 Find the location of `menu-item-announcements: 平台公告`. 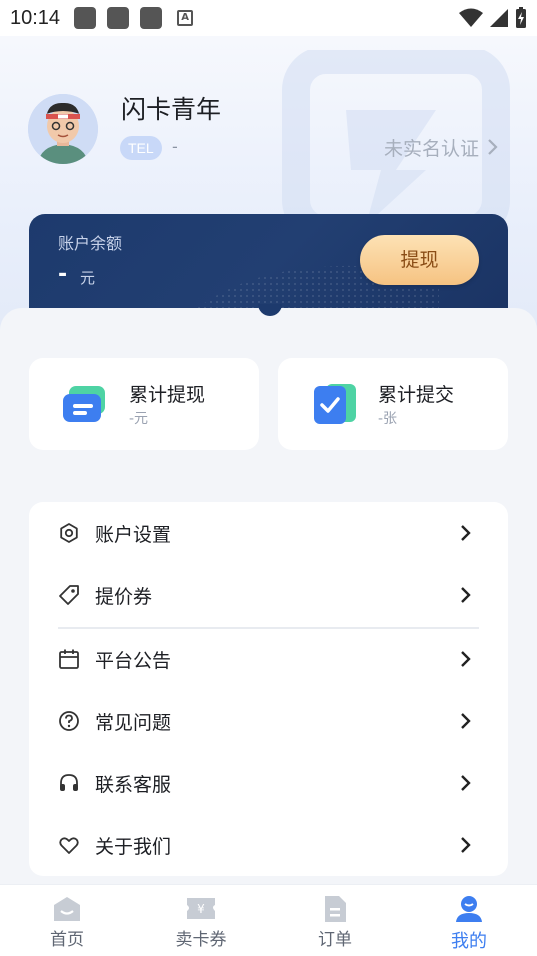

menu-item-announcements: 平台公告 is located at coordinates (268, 659).